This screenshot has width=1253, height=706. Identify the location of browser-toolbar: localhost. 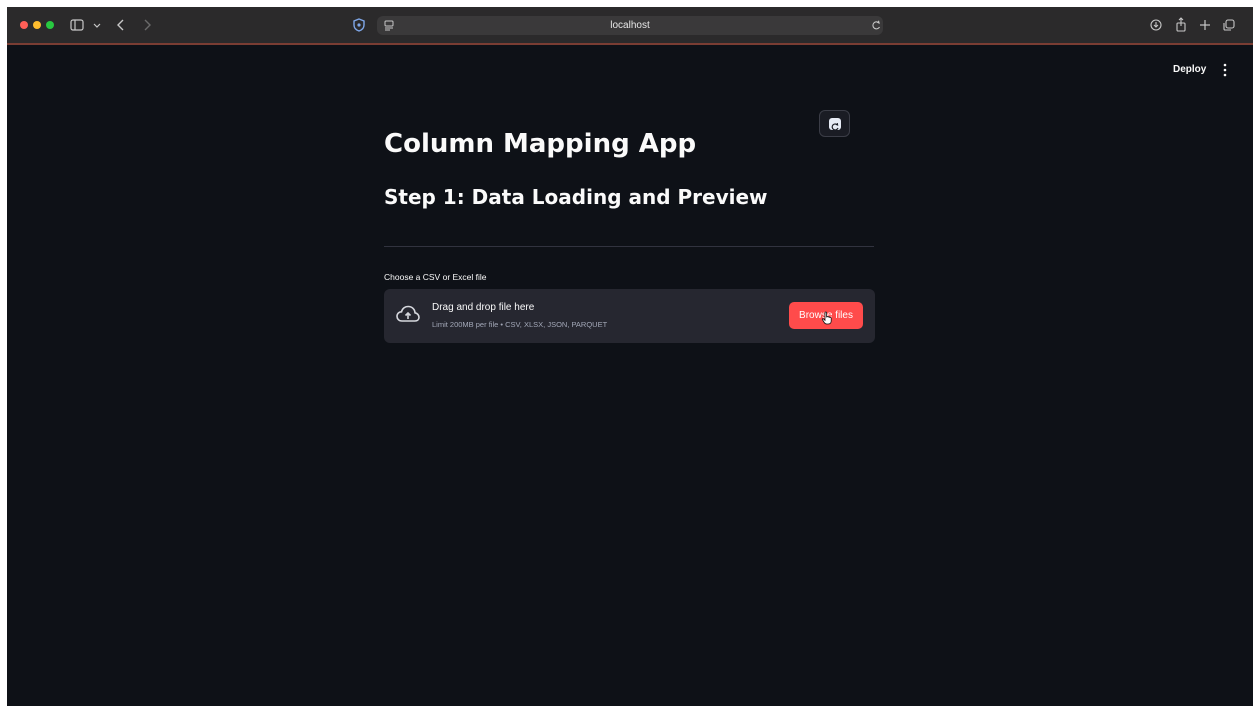
(630, 26).